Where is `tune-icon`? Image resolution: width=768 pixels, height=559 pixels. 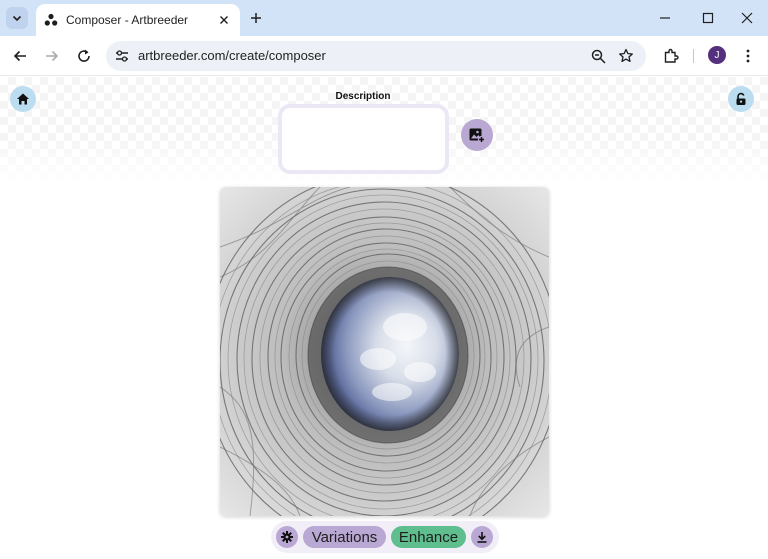
tune-icon is located at coordinates (122, 56).